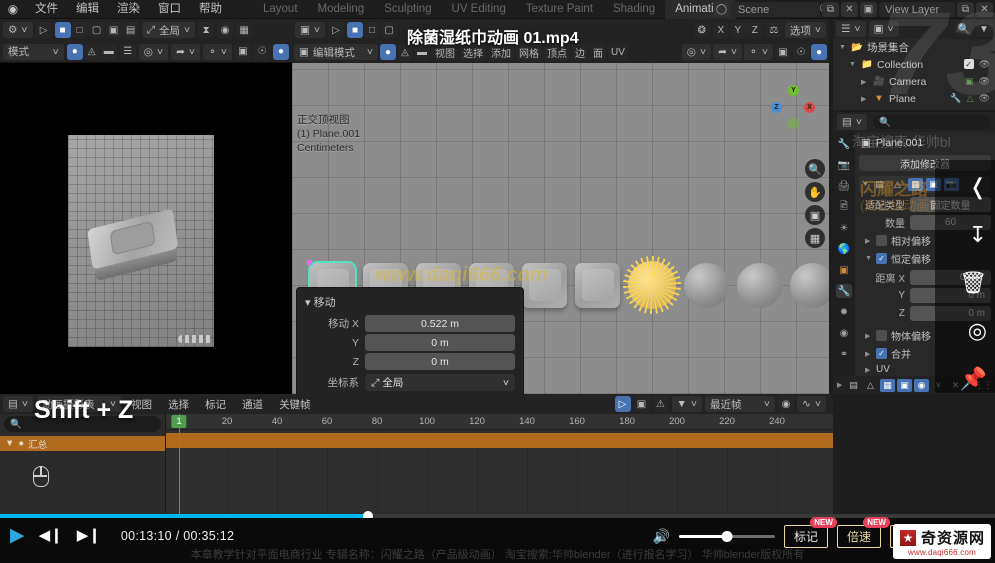 This screenshot has height=563, width=995. I want to click on wireframe-shading-icon: ☉, so click(262, 51).